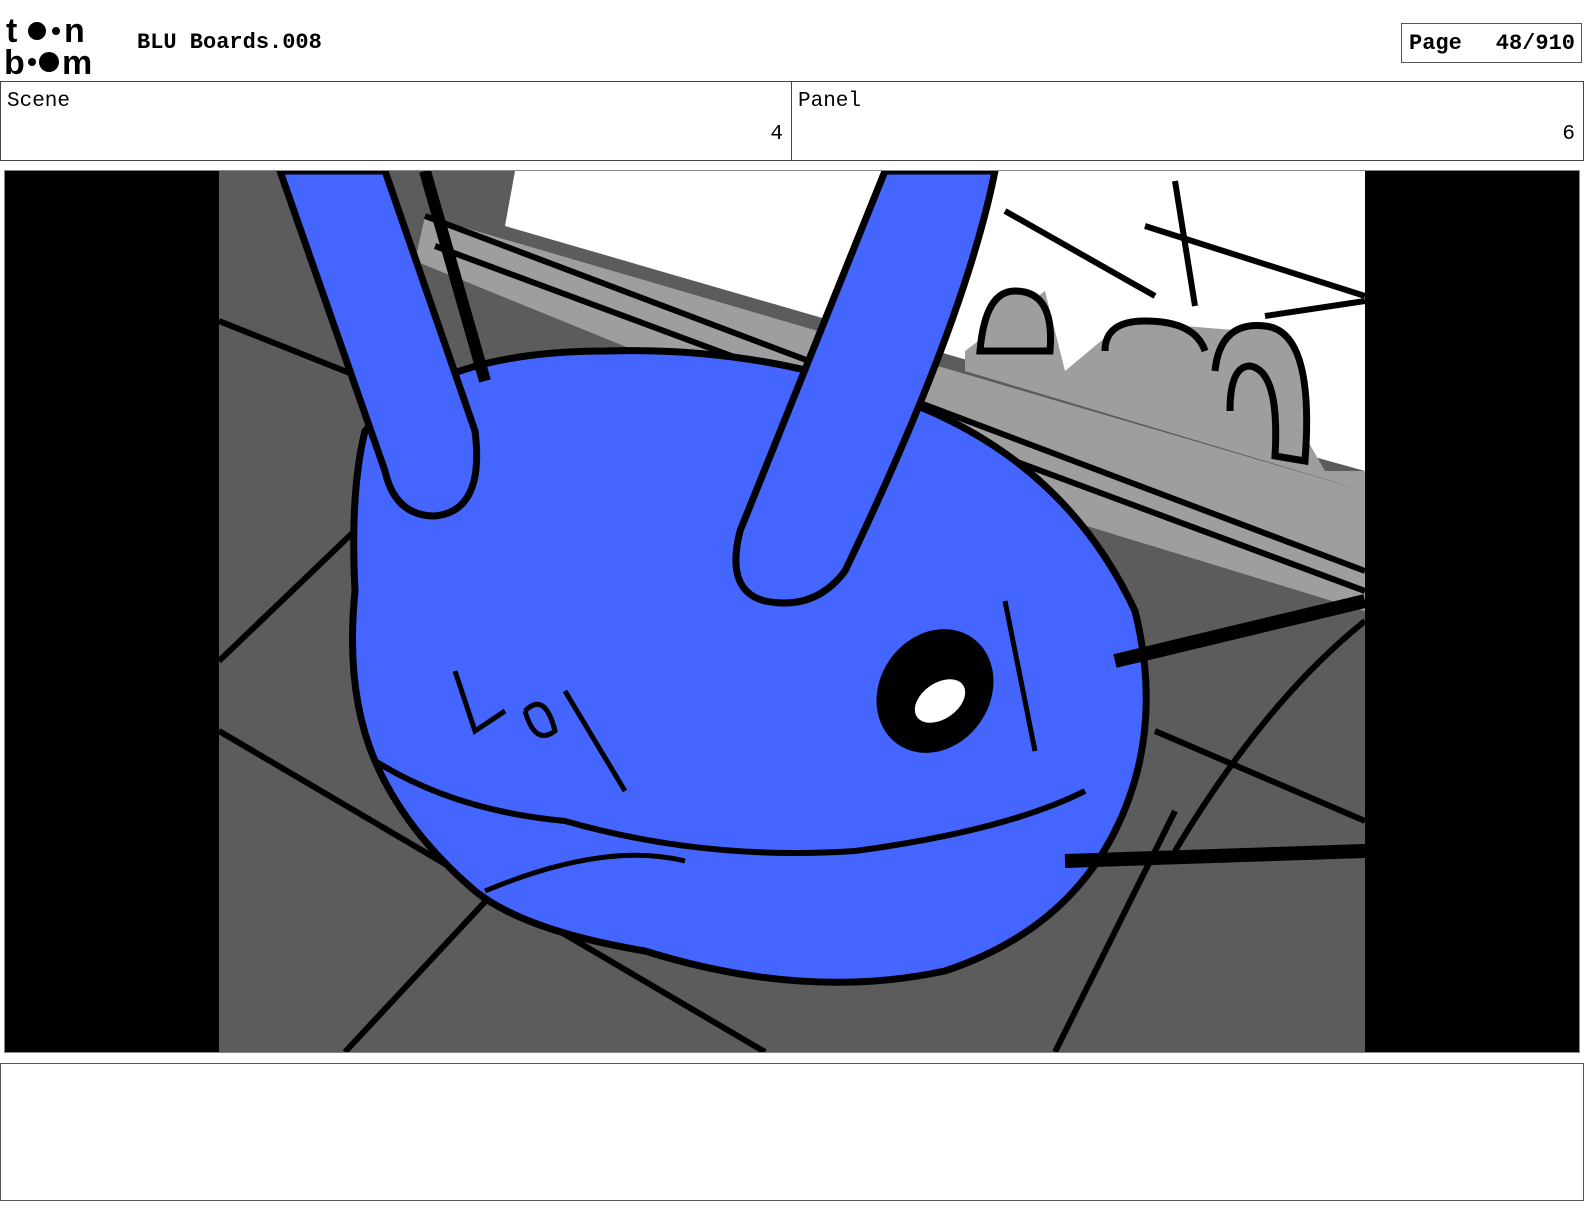  Describe the element at coordinates (1535, 43) in the screenshot. I see `page-number: 48/910` at that location.